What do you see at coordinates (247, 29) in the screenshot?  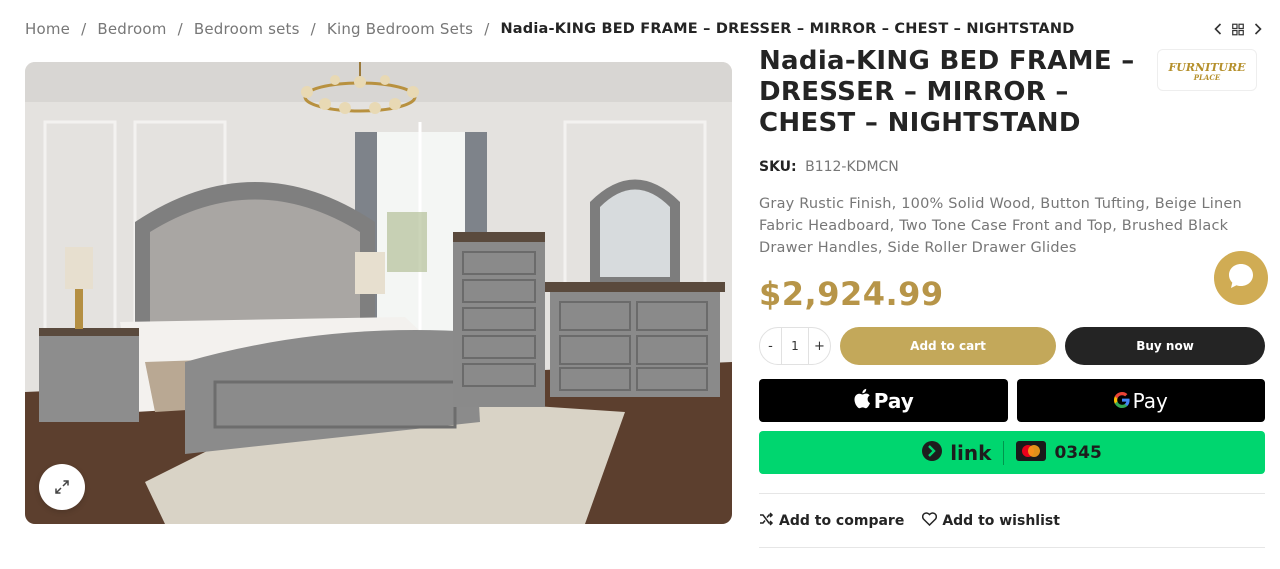 I see `breadcrumb-bedroom-sets: Bedroom sets` at bounding box center [247, 29].